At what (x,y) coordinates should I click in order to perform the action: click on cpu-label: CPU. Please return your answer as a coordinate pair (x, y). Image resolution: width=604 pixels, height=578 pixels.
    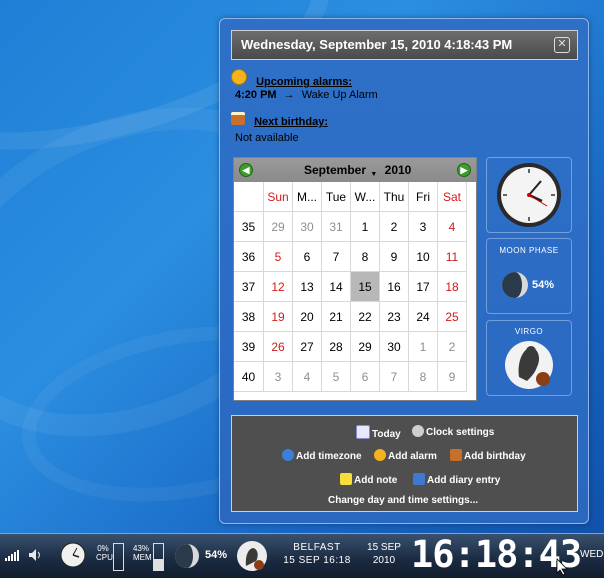
    Looking at the image, I should click on (104, 557).